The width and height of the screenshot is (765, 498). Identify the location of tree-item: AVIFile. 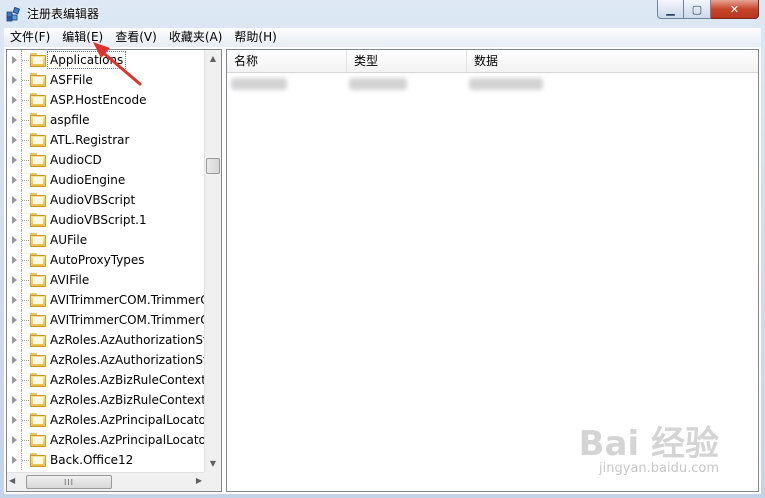
(105, 280).